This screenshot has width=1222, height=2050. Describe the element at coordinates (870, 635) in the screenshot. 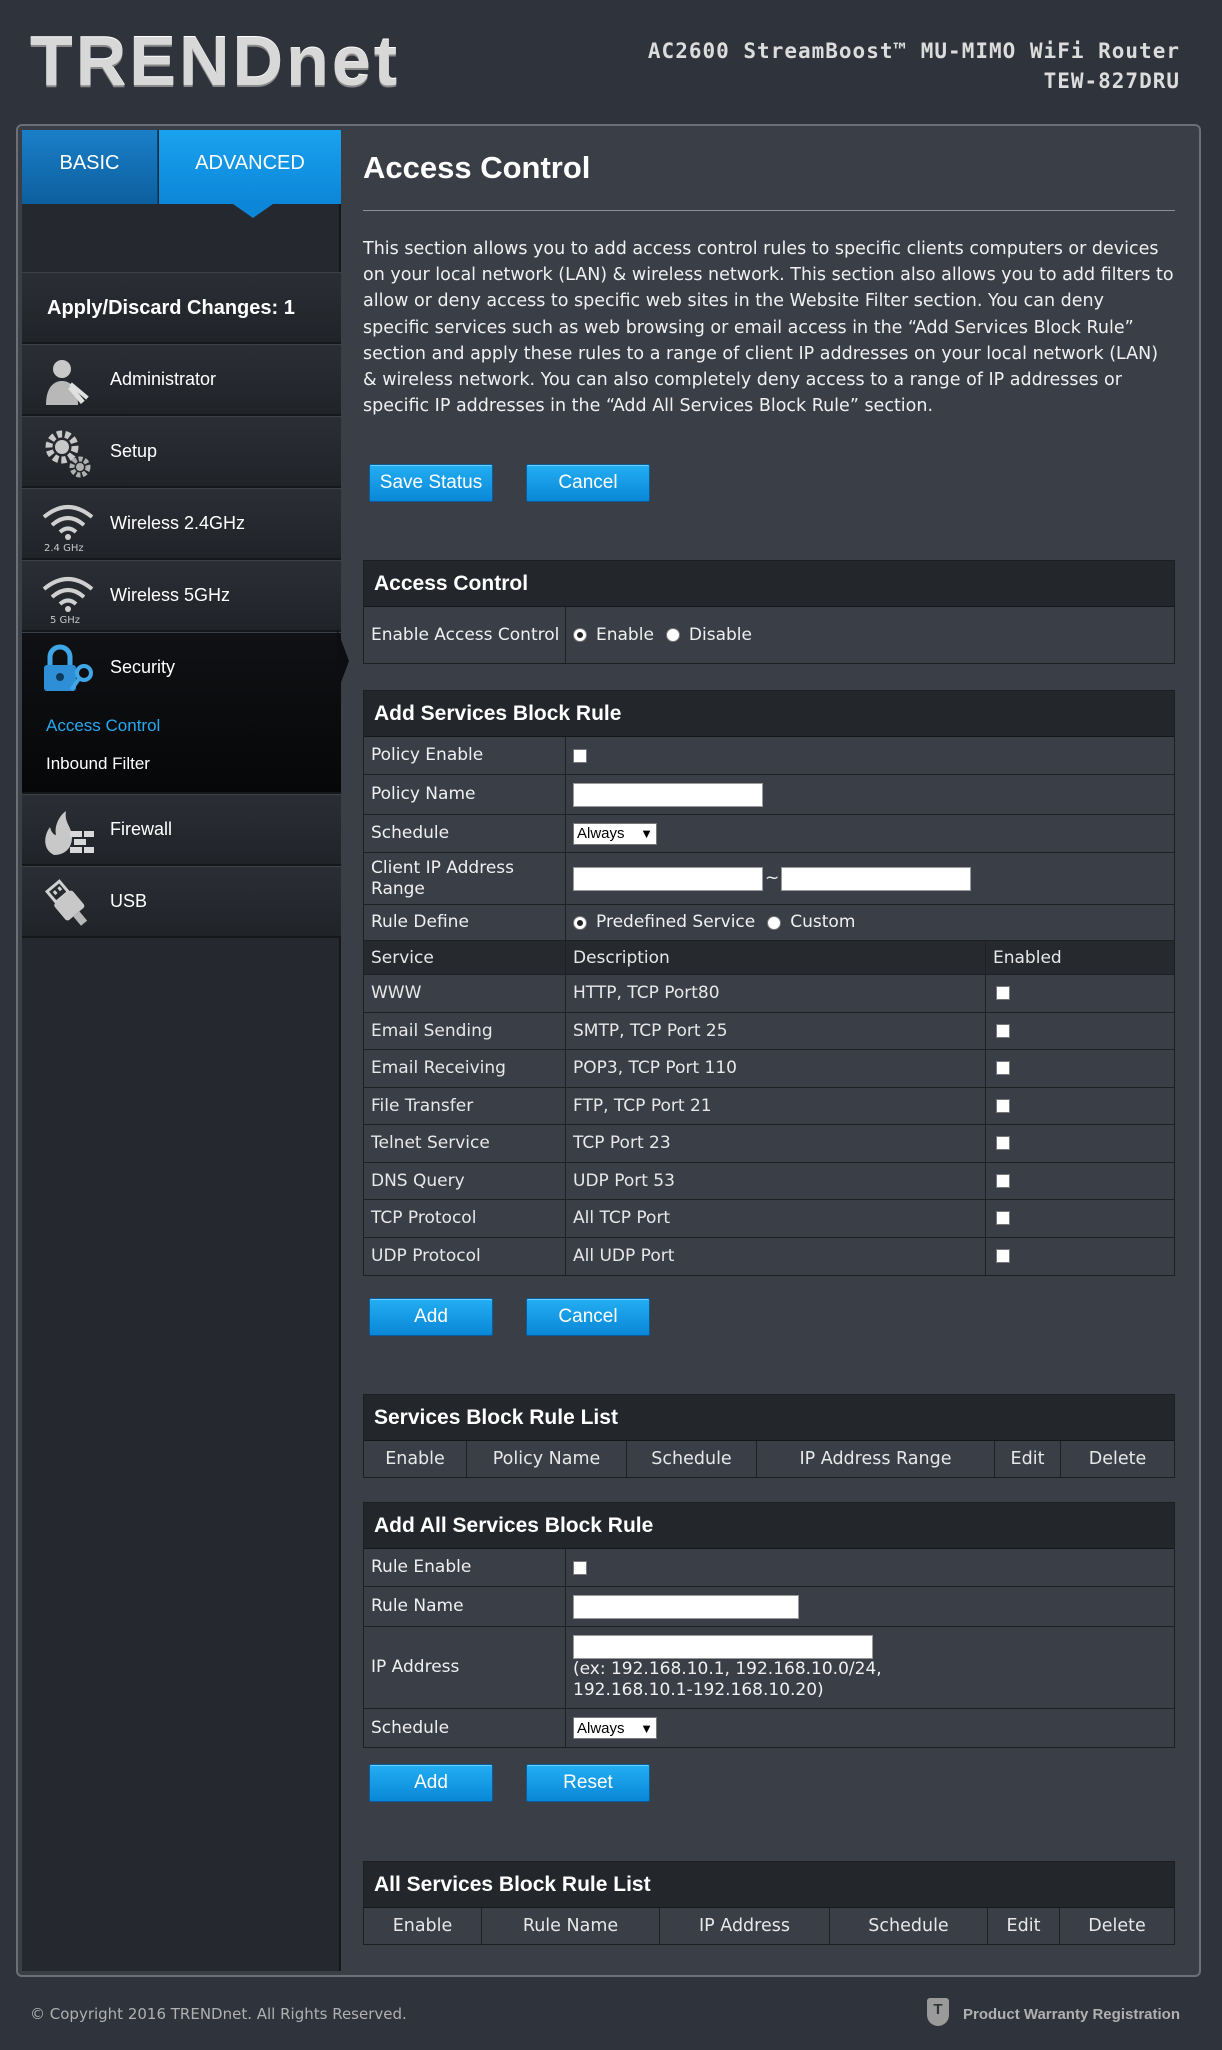

I see `field-value: Enable Disable` at that location.